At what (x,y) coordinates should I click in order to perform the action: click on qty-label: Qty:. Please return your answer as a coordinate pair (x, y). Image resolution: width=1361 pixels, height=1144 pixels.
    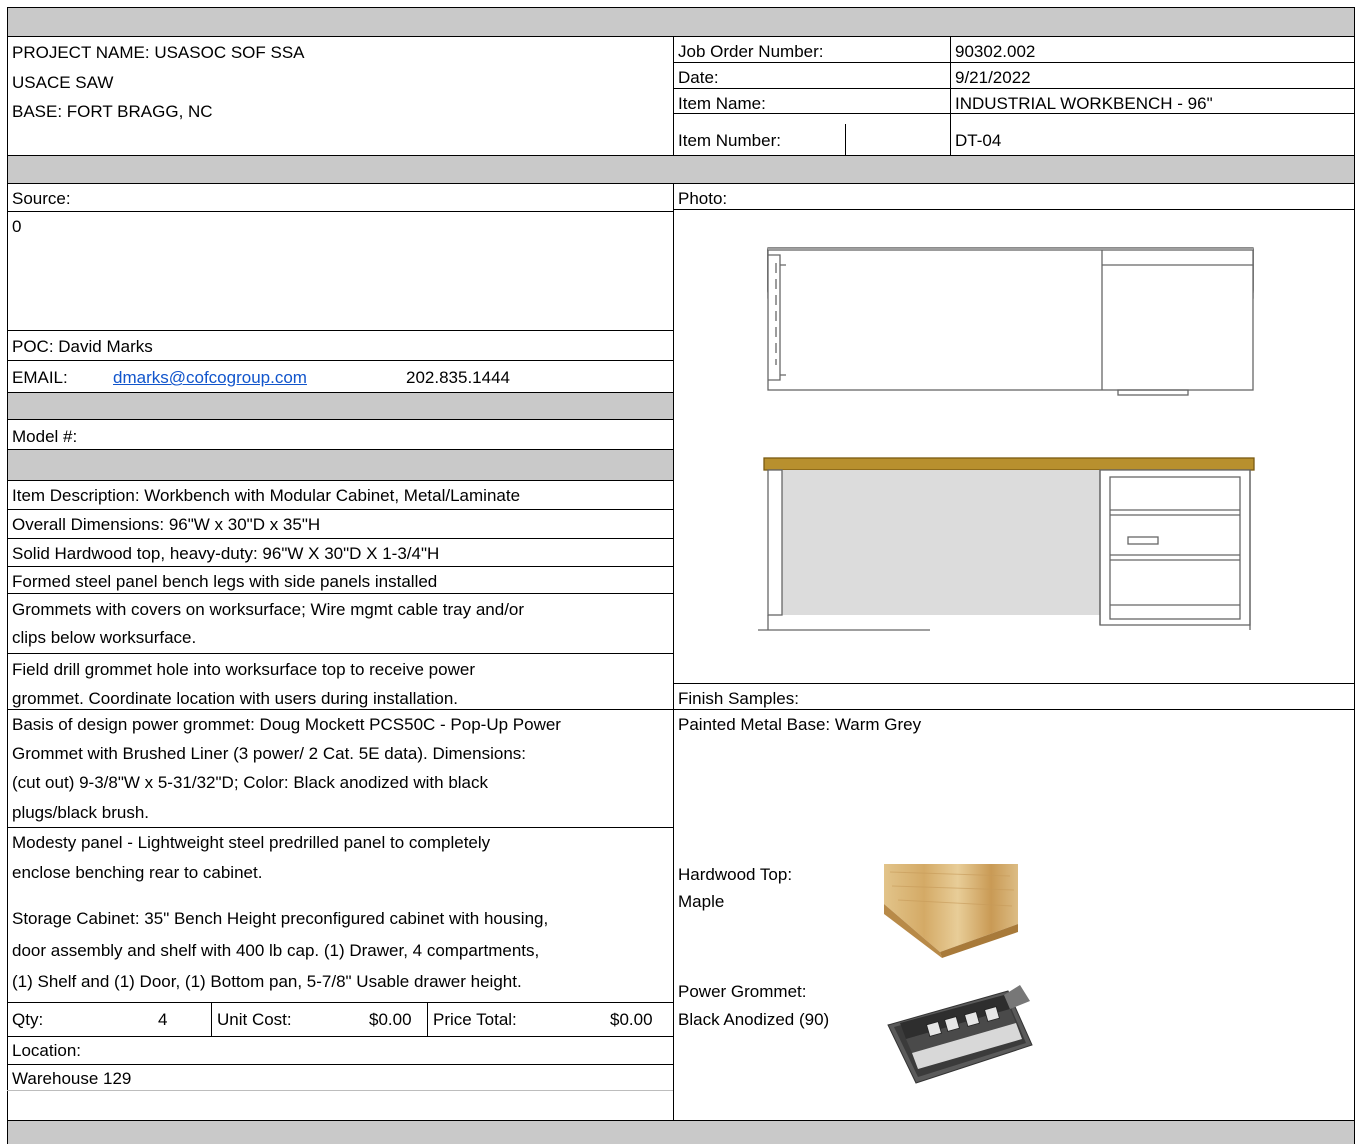
    Looking at the image, I should click on (28, 1019).